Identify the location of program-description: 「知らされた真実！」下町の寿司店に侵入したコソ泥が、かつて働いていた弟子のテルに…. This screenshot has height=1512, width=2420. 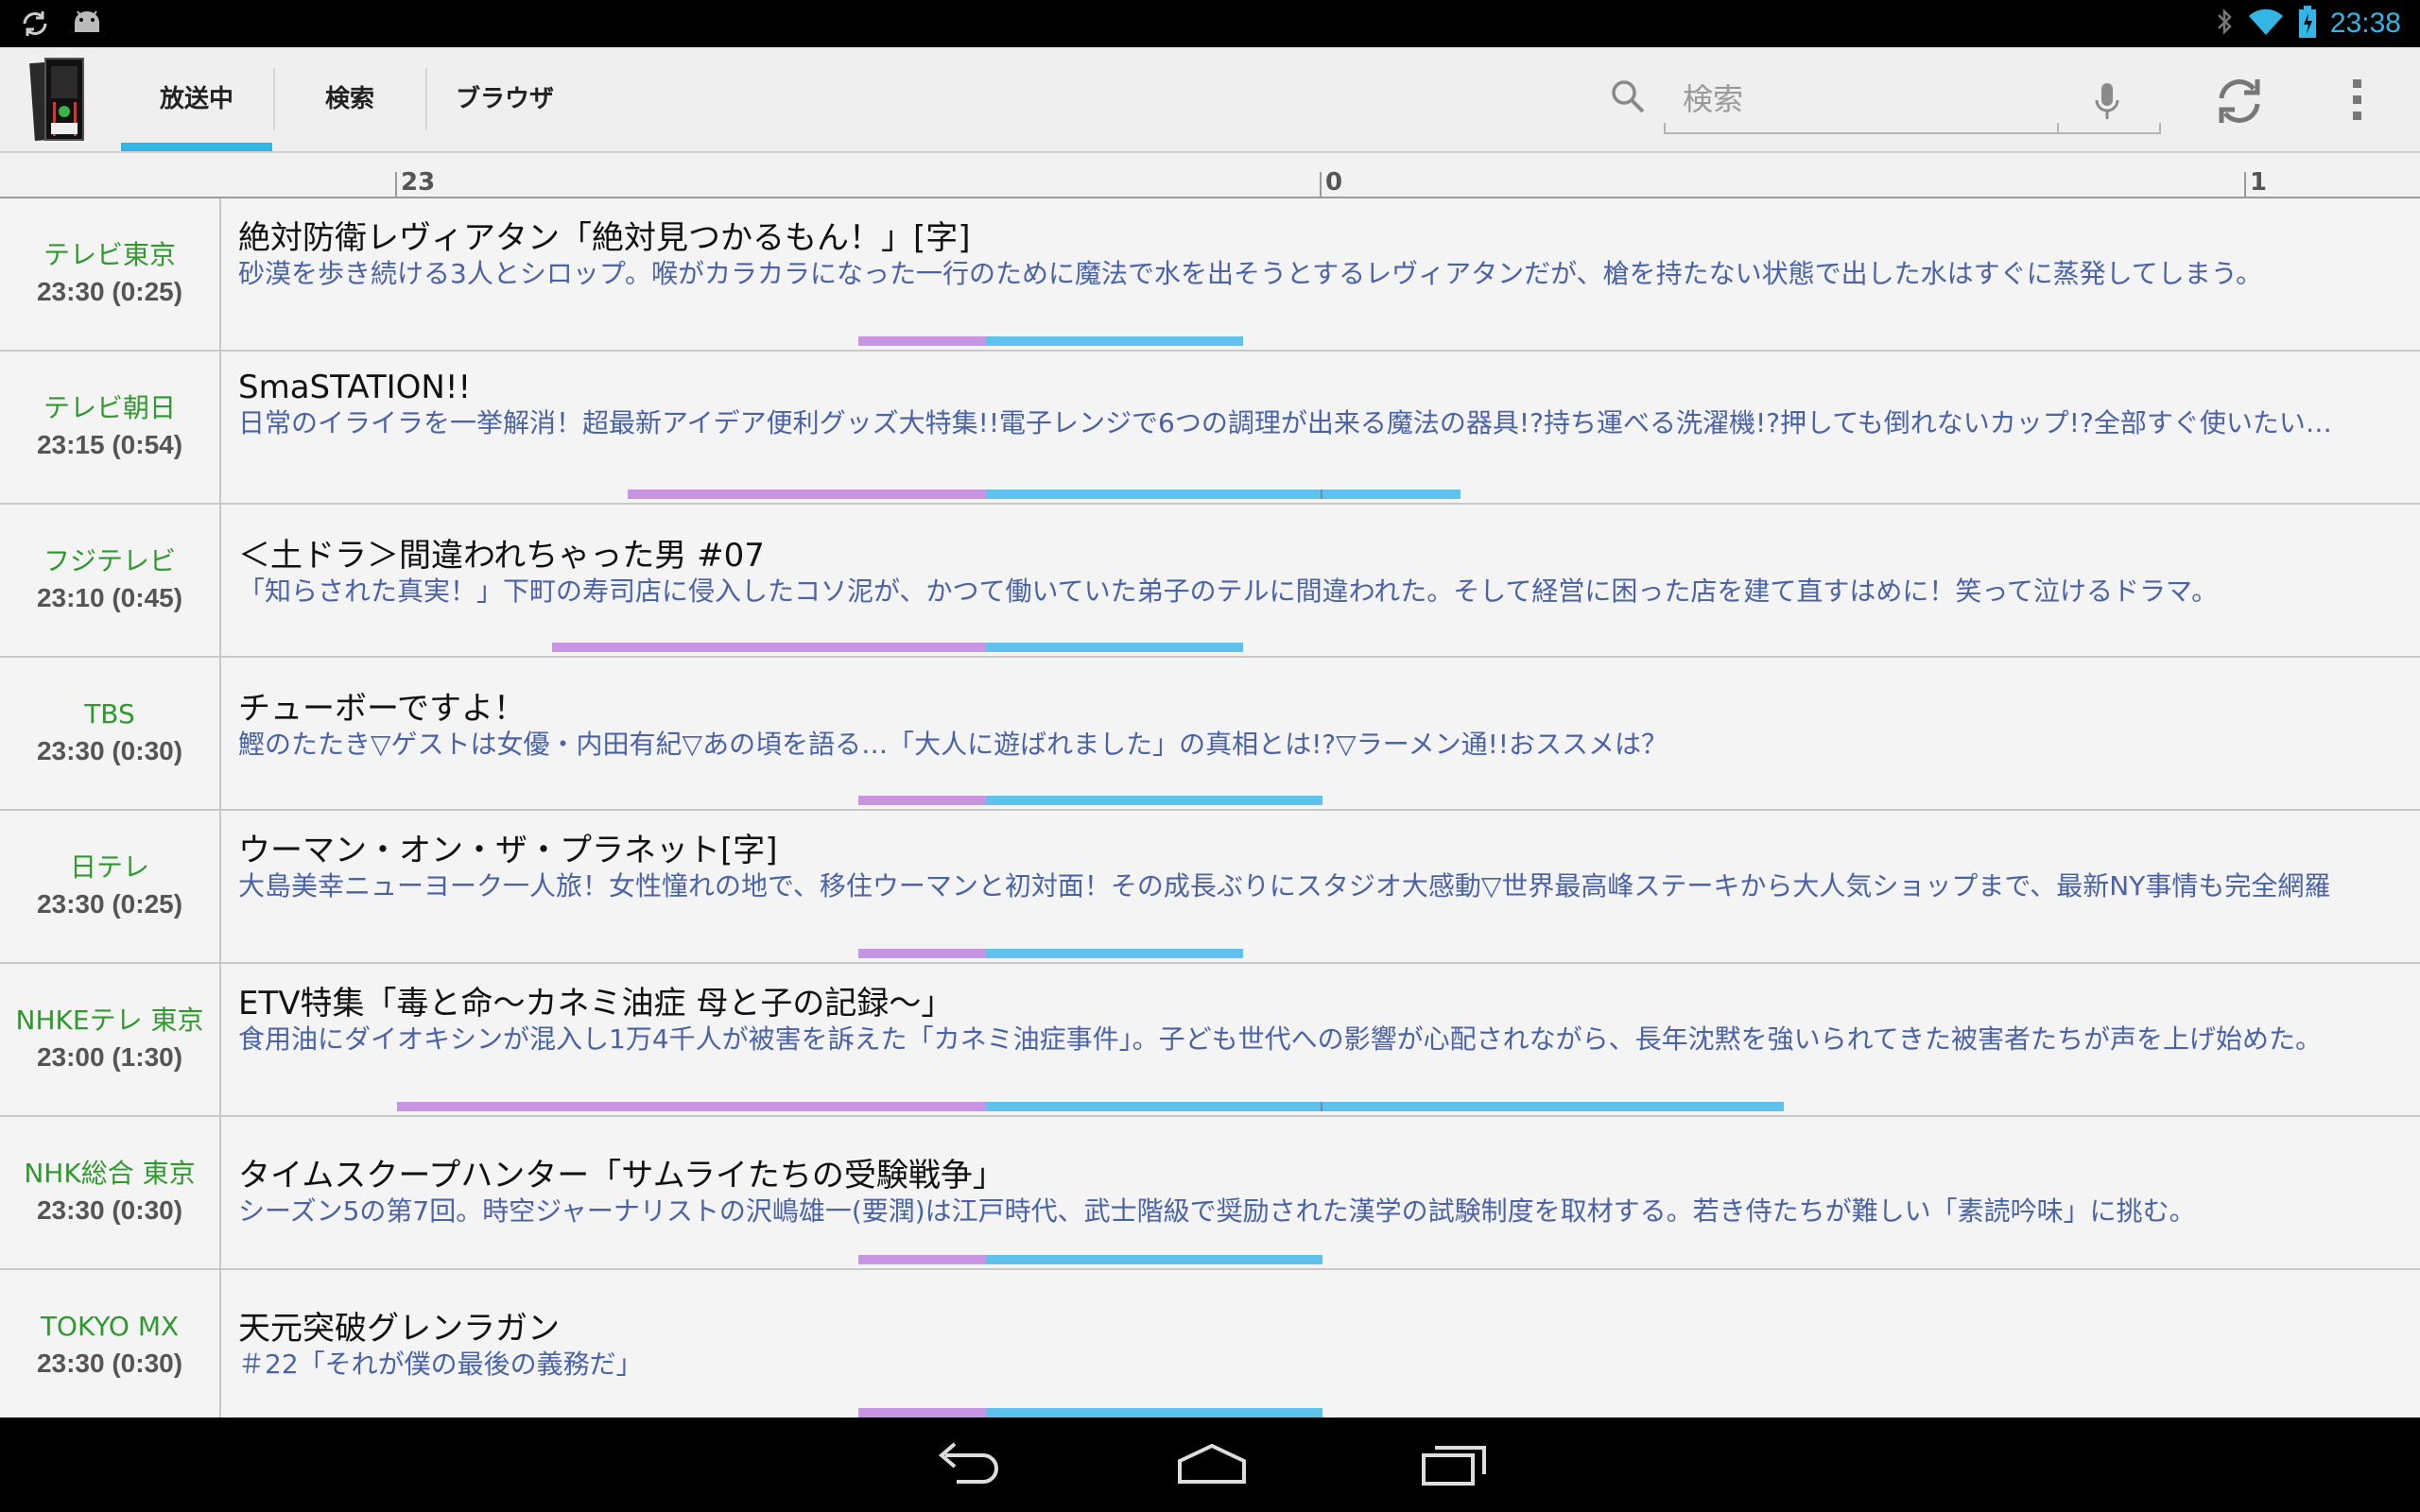
(1228, 591).